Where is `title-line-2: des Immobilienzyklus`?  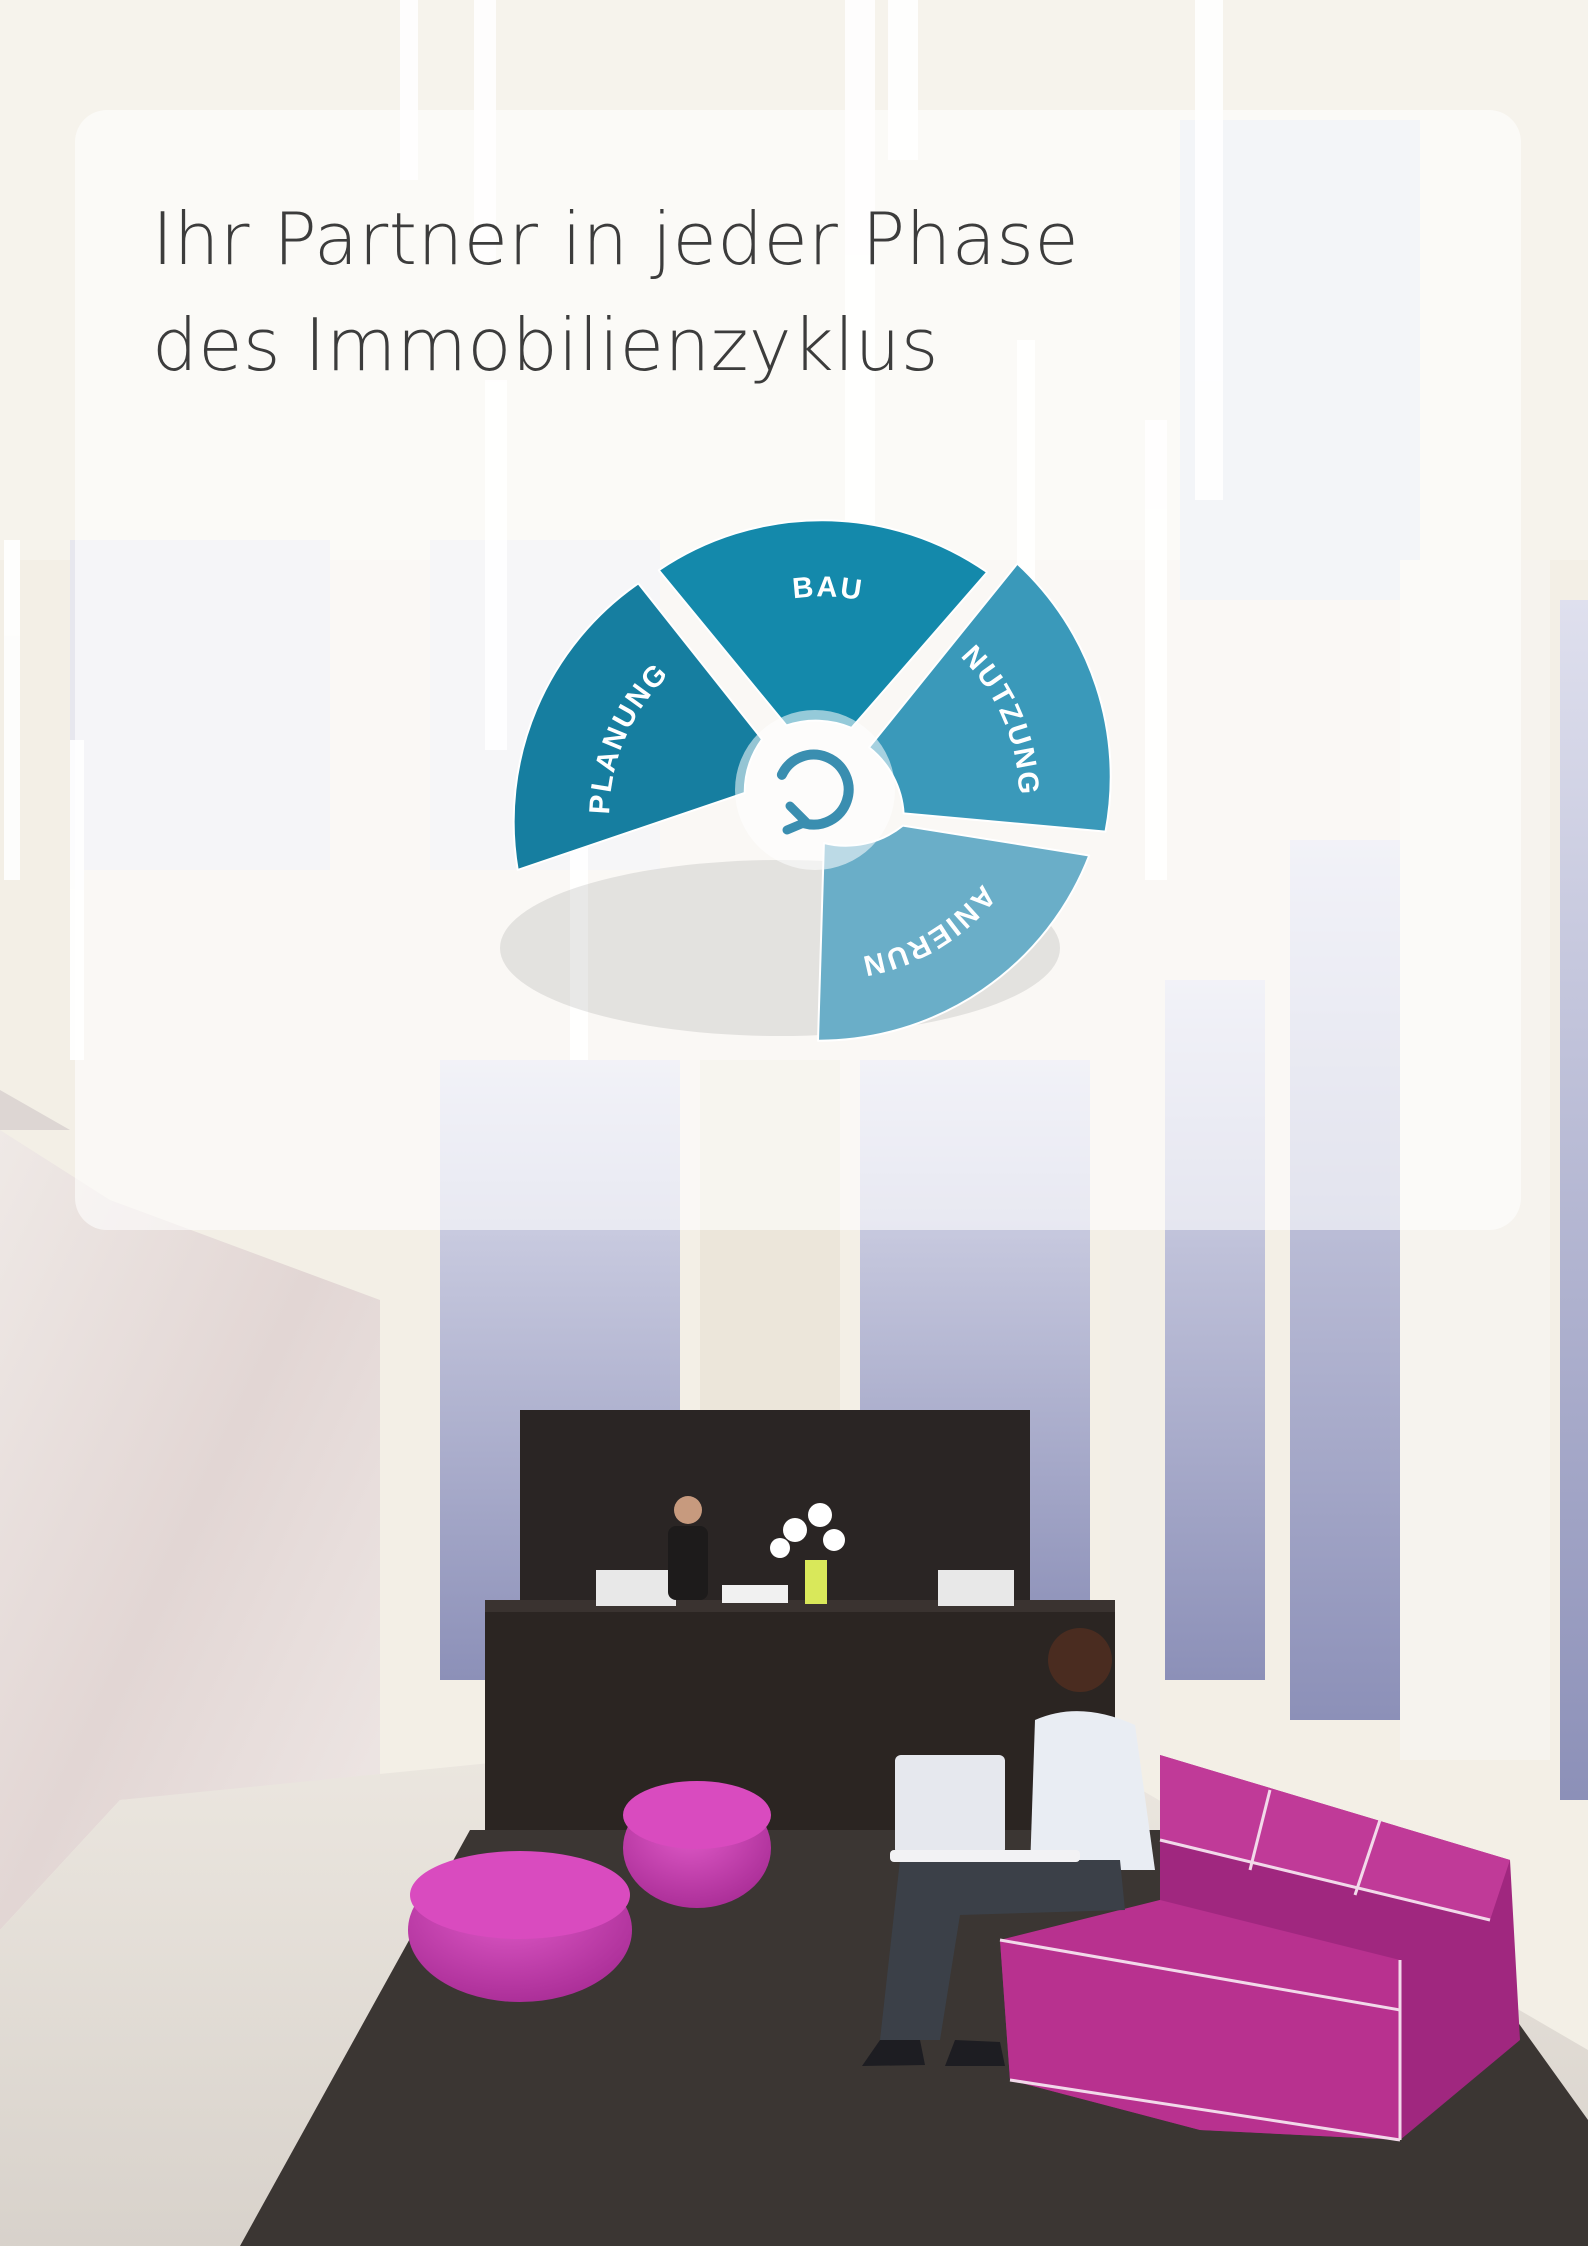 title-line-2: des Immobilienzyklus is located at coordinates (545, 345).